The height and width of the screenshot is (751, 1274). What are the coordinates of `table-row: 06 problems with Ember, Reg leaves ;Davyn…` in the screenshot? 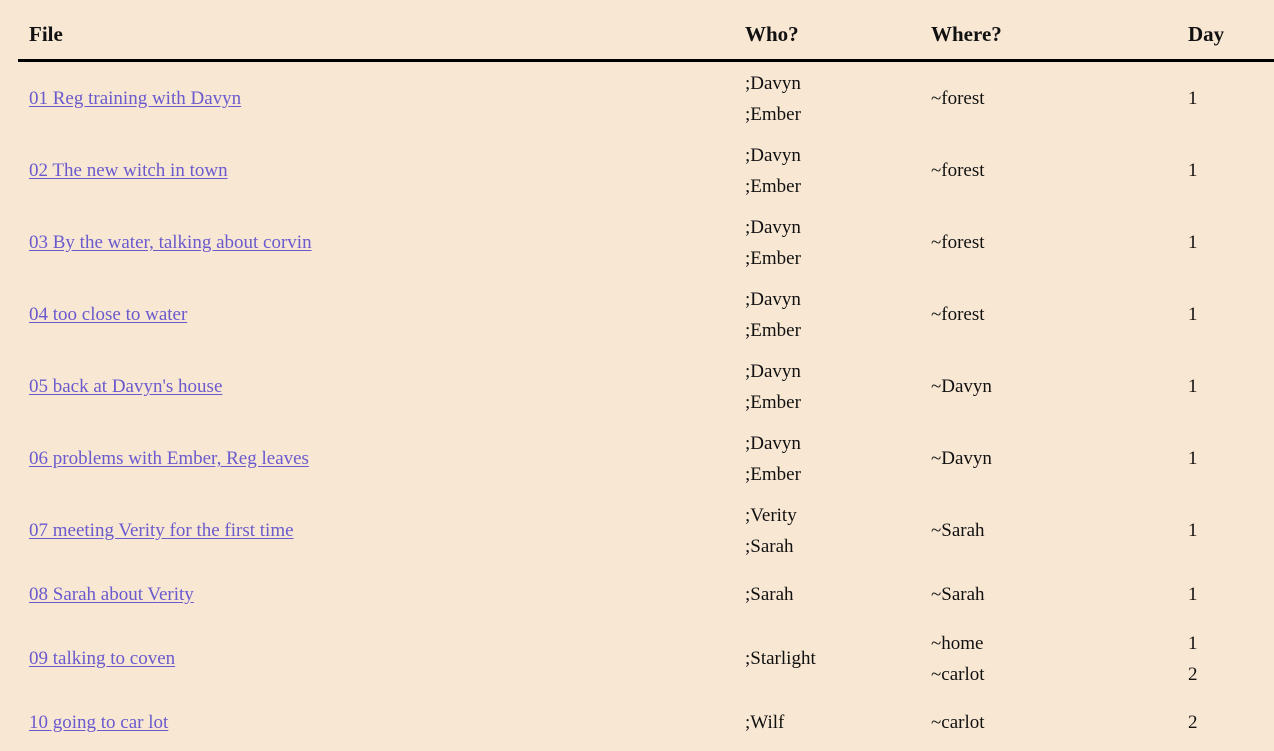 It's located at (646, 459).